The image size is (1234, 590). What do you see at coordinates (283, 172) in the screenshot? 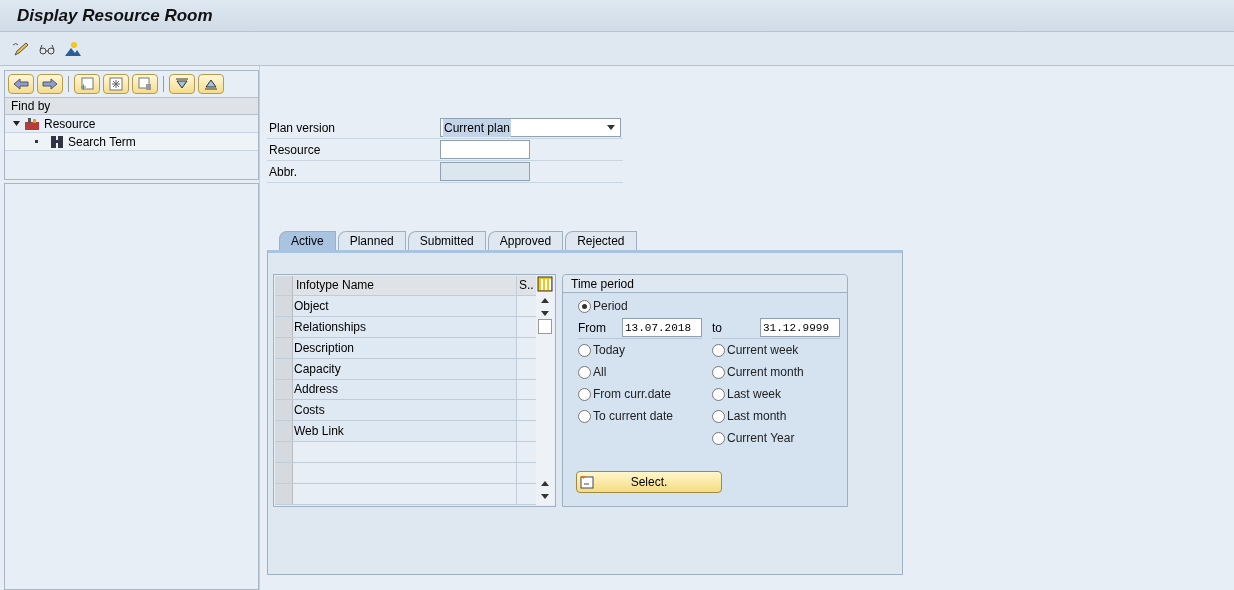
I see `field-label: Abbr.` at bounding box center [283, 172].